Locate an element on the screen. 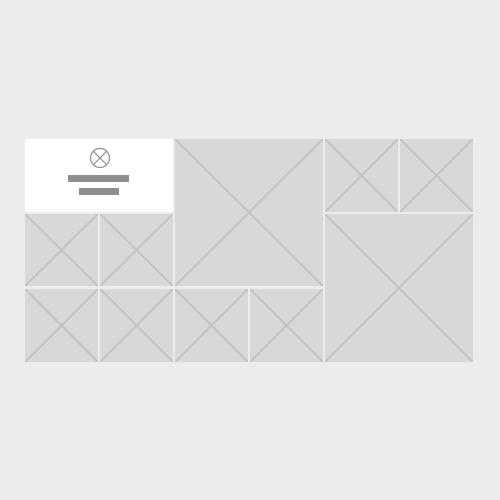 The width and height of the screenshot is (500, 500). caption-card is located at coordinates (99, 175).